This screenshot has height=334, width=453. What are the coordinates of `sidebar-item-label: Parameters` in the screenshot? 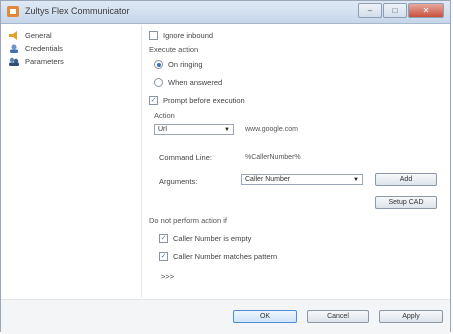 It's located at (44, 61).